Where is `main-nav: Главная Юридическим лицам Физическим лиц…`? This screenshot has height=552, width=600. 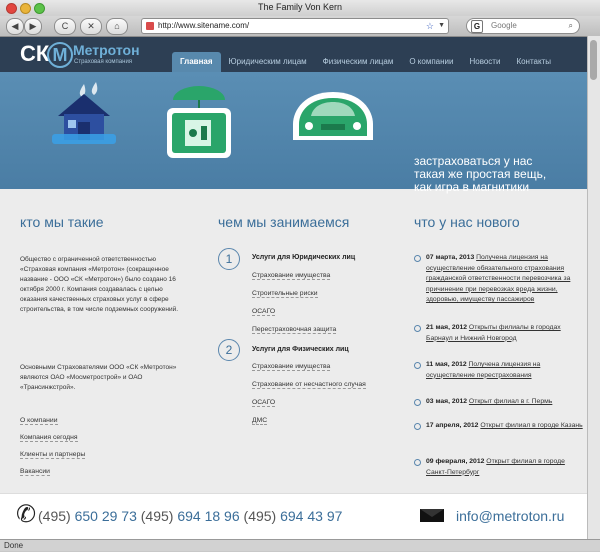
main-nav: Главная Юридическим лицам Физическим лиц… is located at coordinates (365, 62).